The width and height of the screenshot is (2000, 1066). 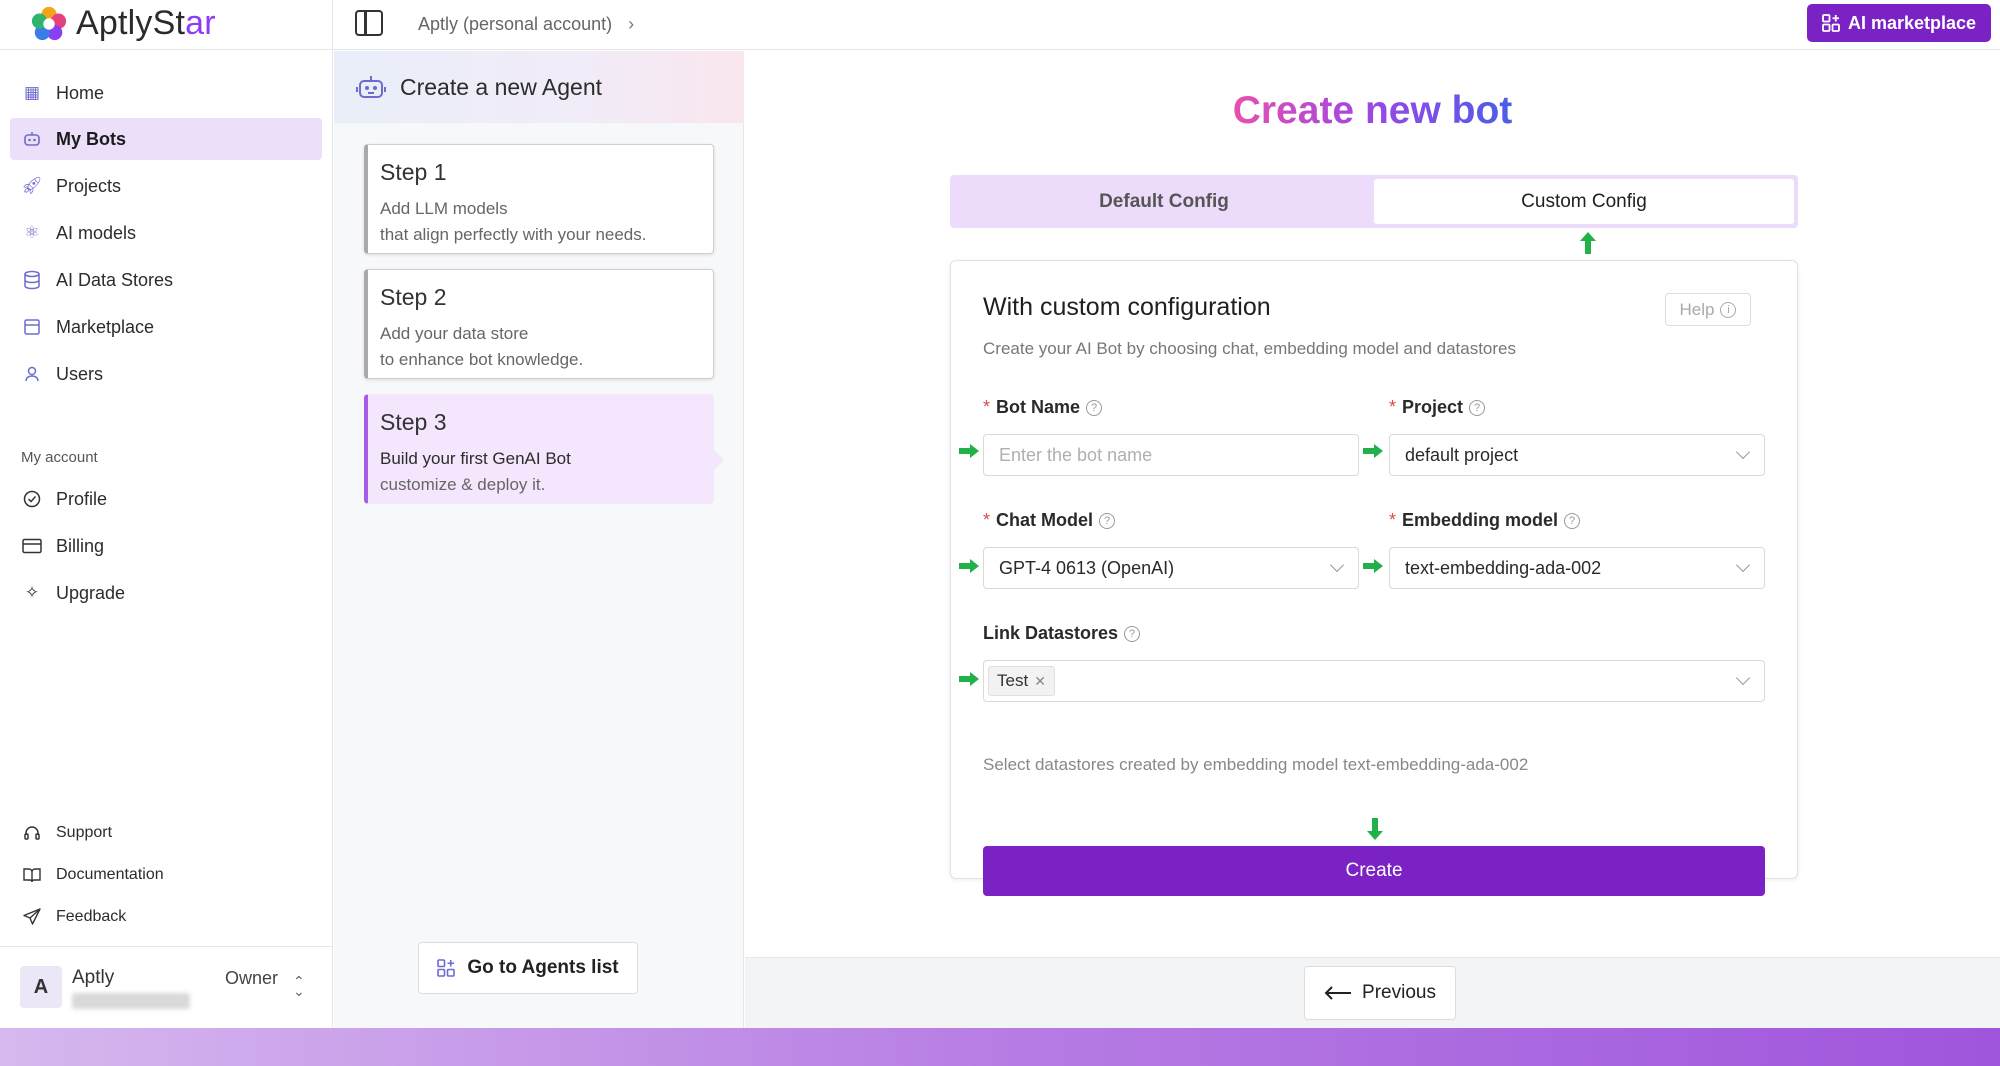 I want to click on sidebar-item-documentation: Documentation, so click(x=93, y=875).